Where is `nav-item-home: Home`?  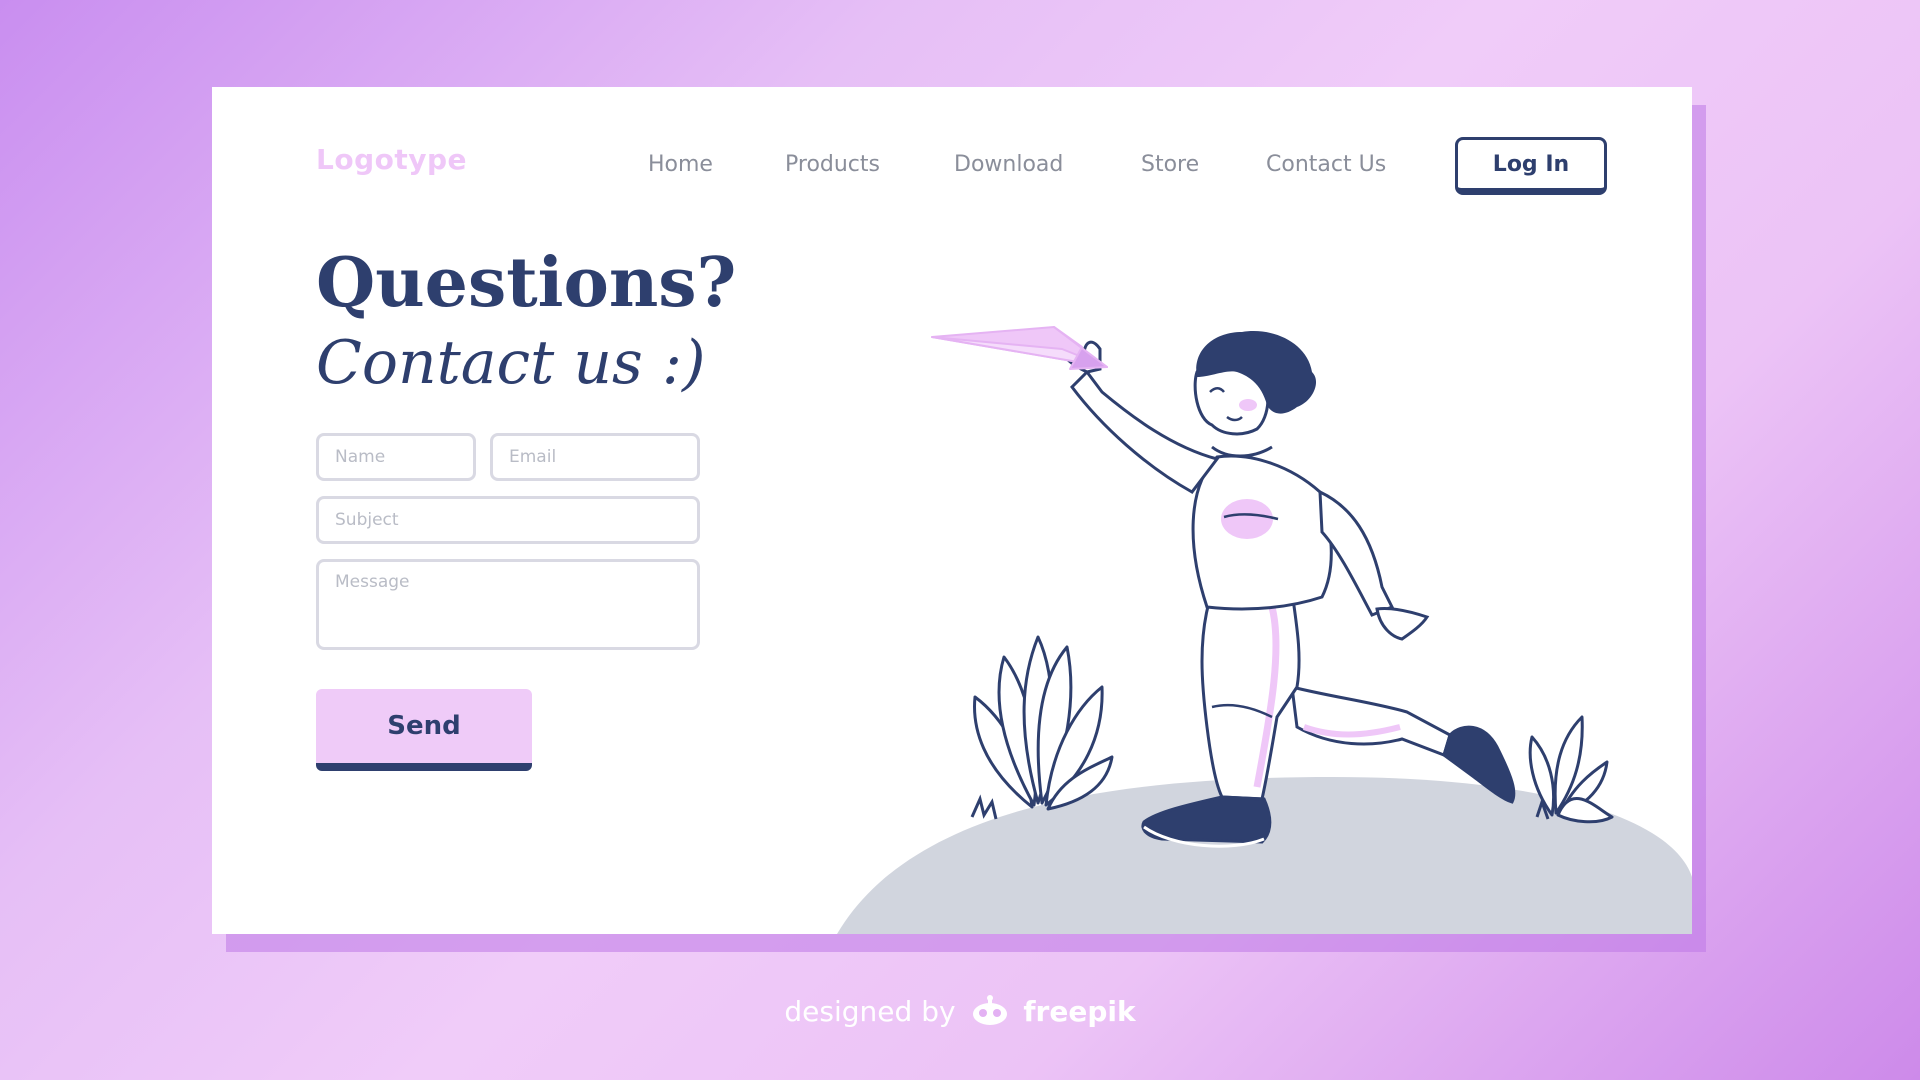 nav-item-home: Home is located at coordinates (680, 164).